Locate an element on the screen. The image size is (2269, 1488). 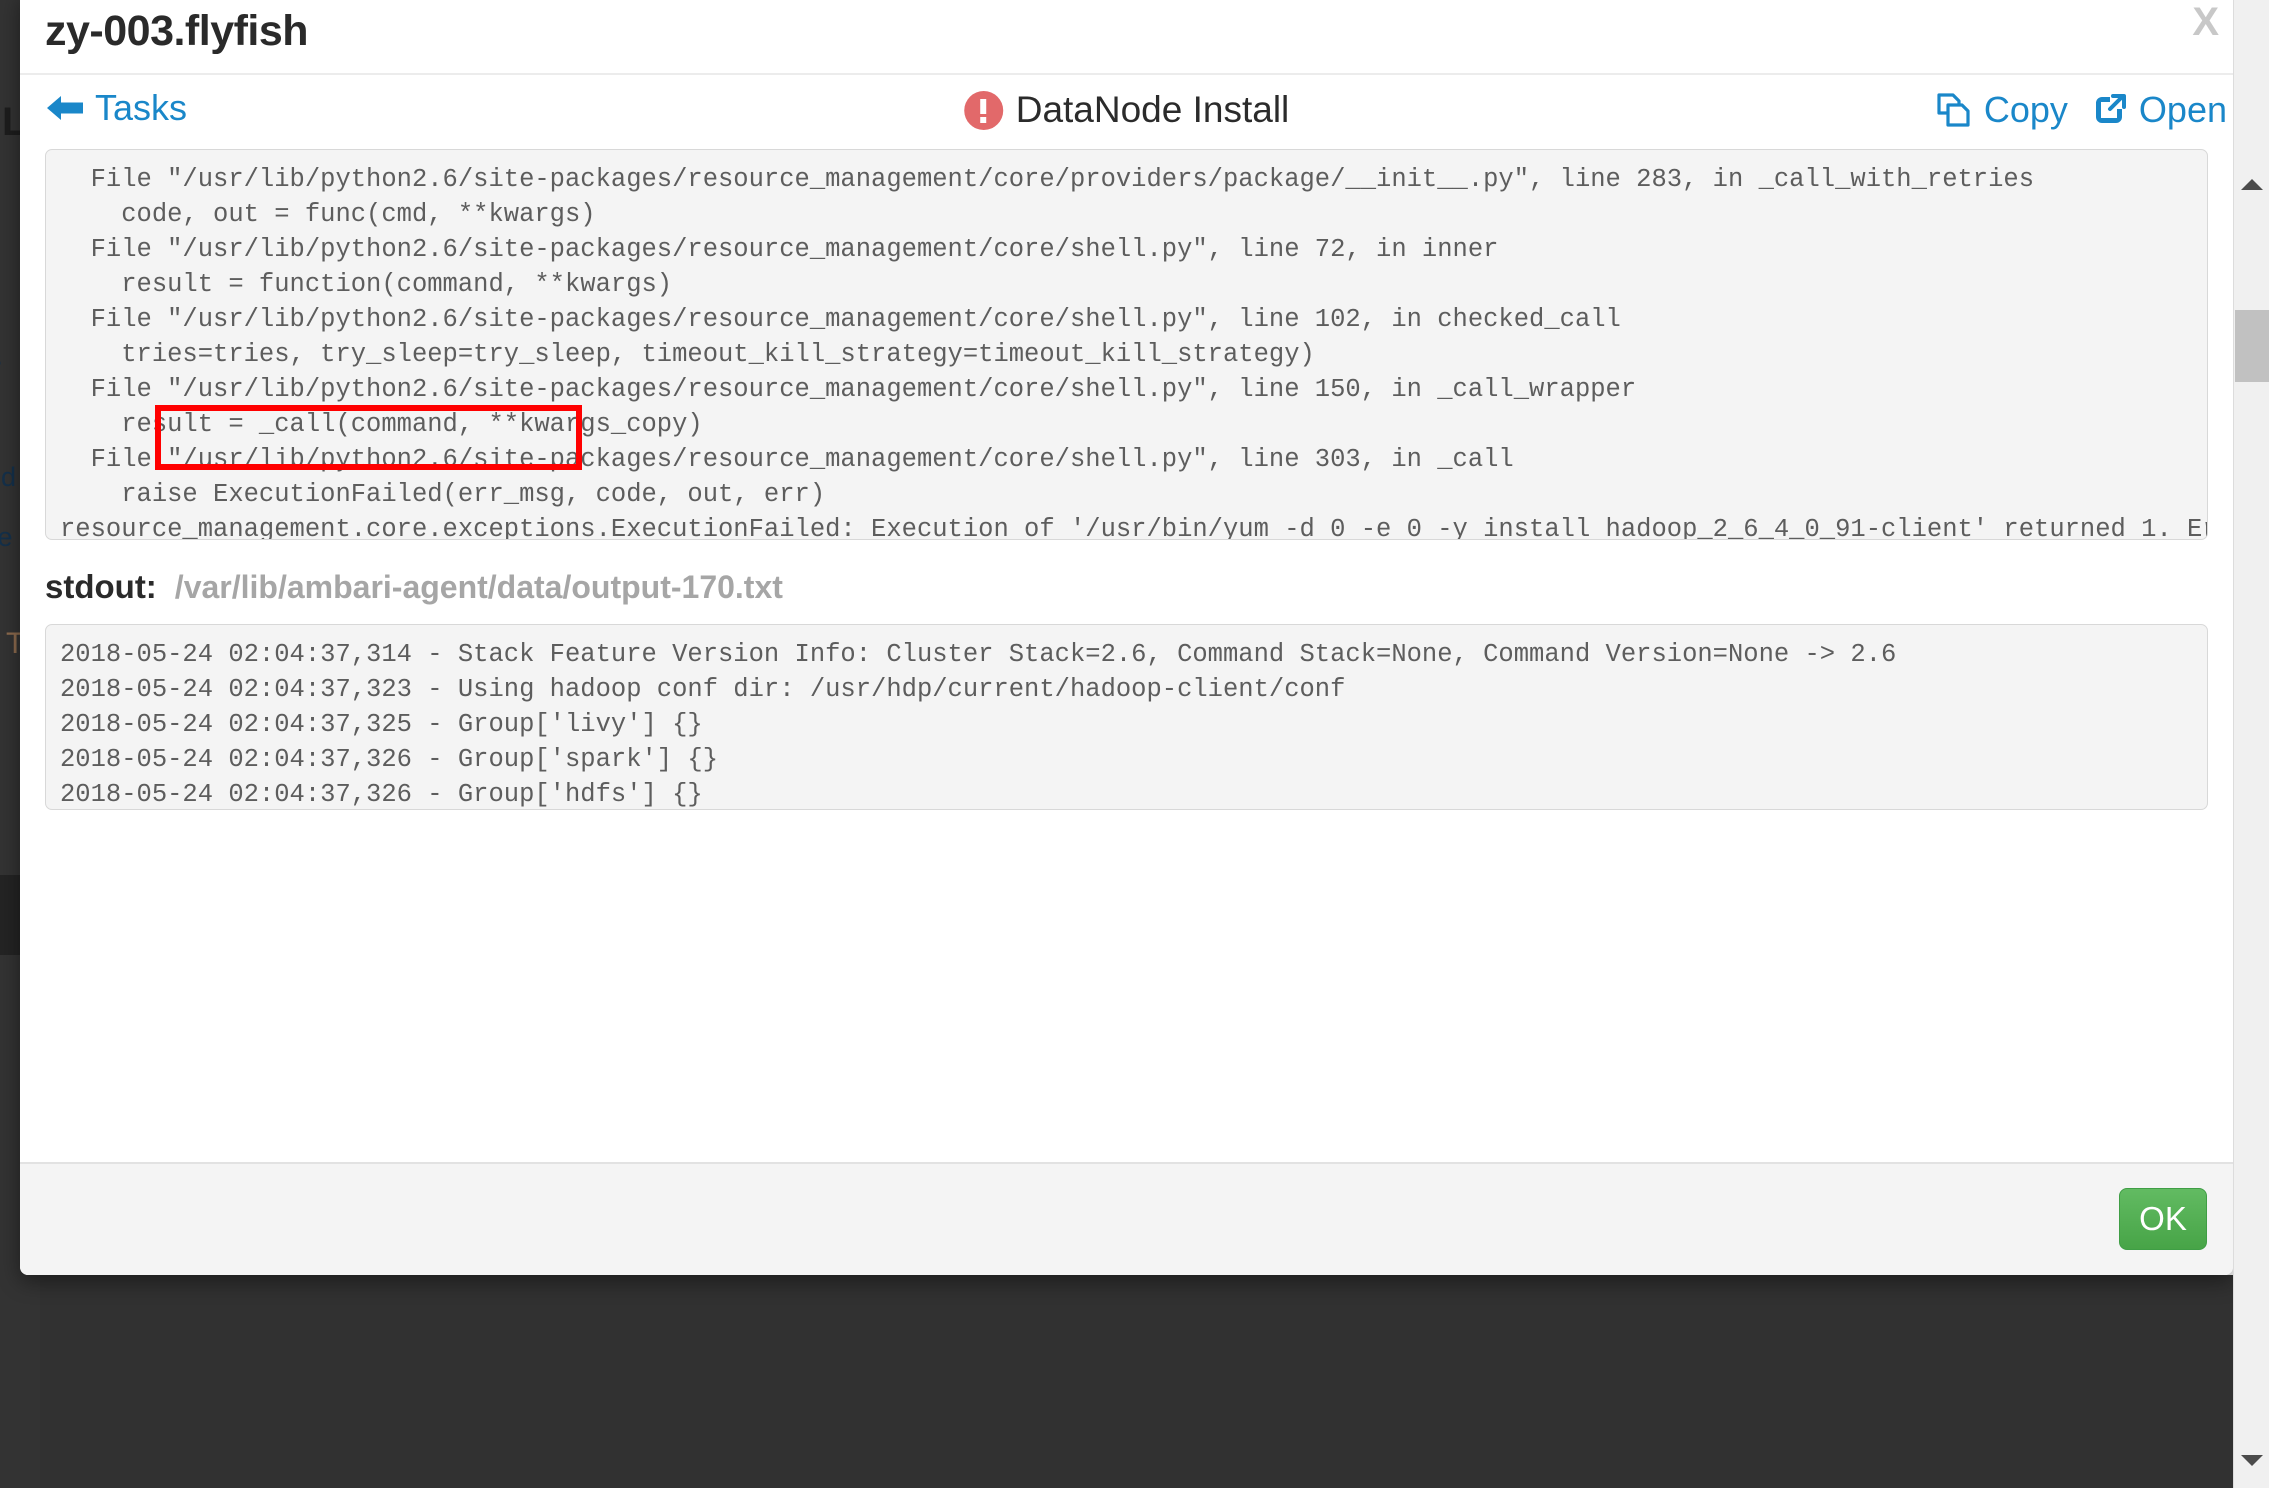
log-line: result = _call(command, **kwargs_copy) is located at coordinates (381, 424).